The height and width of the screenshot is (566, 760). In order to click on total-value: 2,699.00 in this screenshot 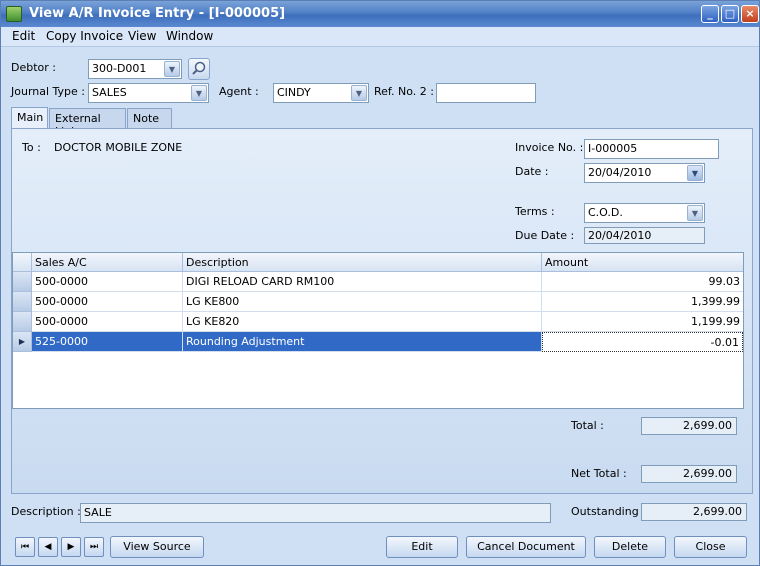, I will do `click(689, 426)`.